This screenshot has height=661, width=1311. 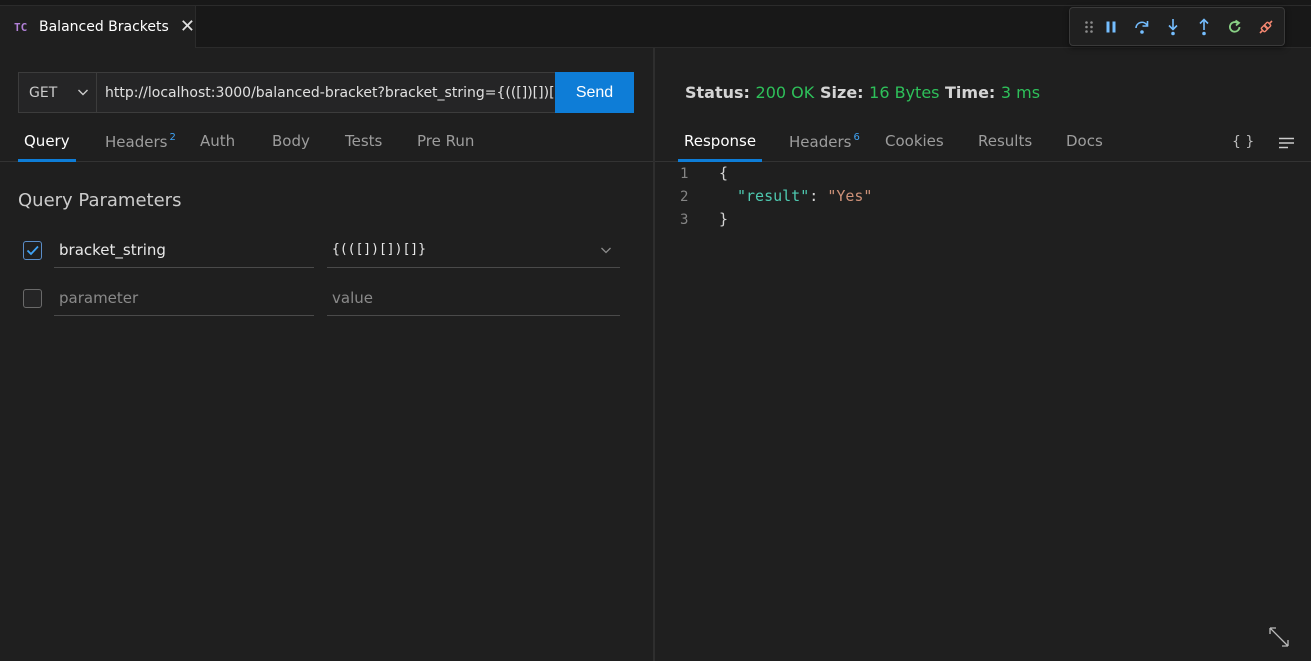 What do you see at coordinates (1142, 27) in the screenshot?
I see `step-over-icon` at bounding box center [1142, 27].